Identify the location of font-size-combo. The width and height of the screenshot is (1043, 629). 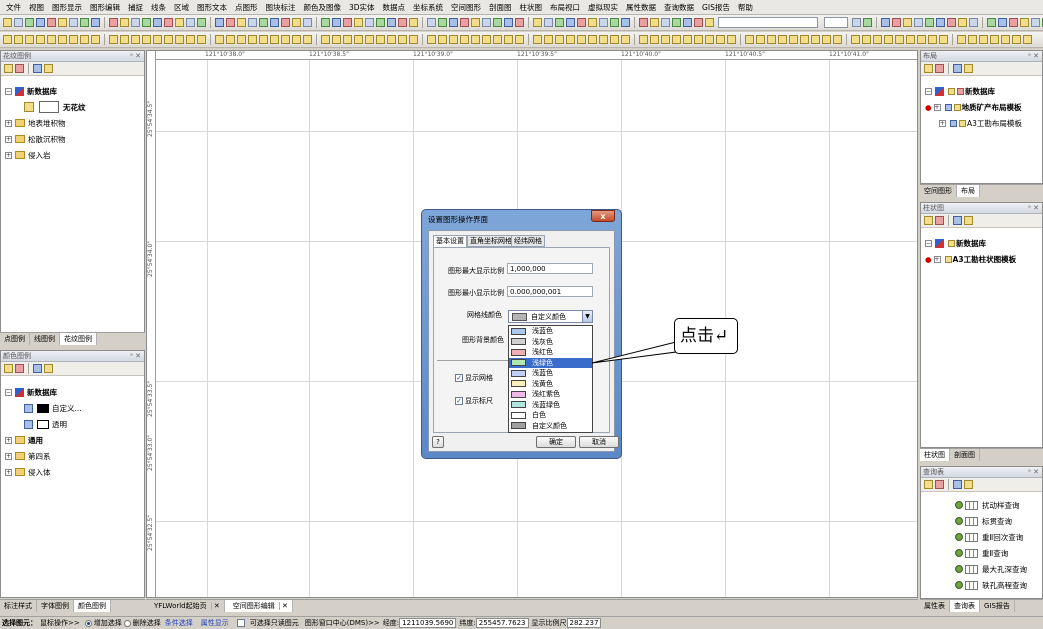
(836, 22).